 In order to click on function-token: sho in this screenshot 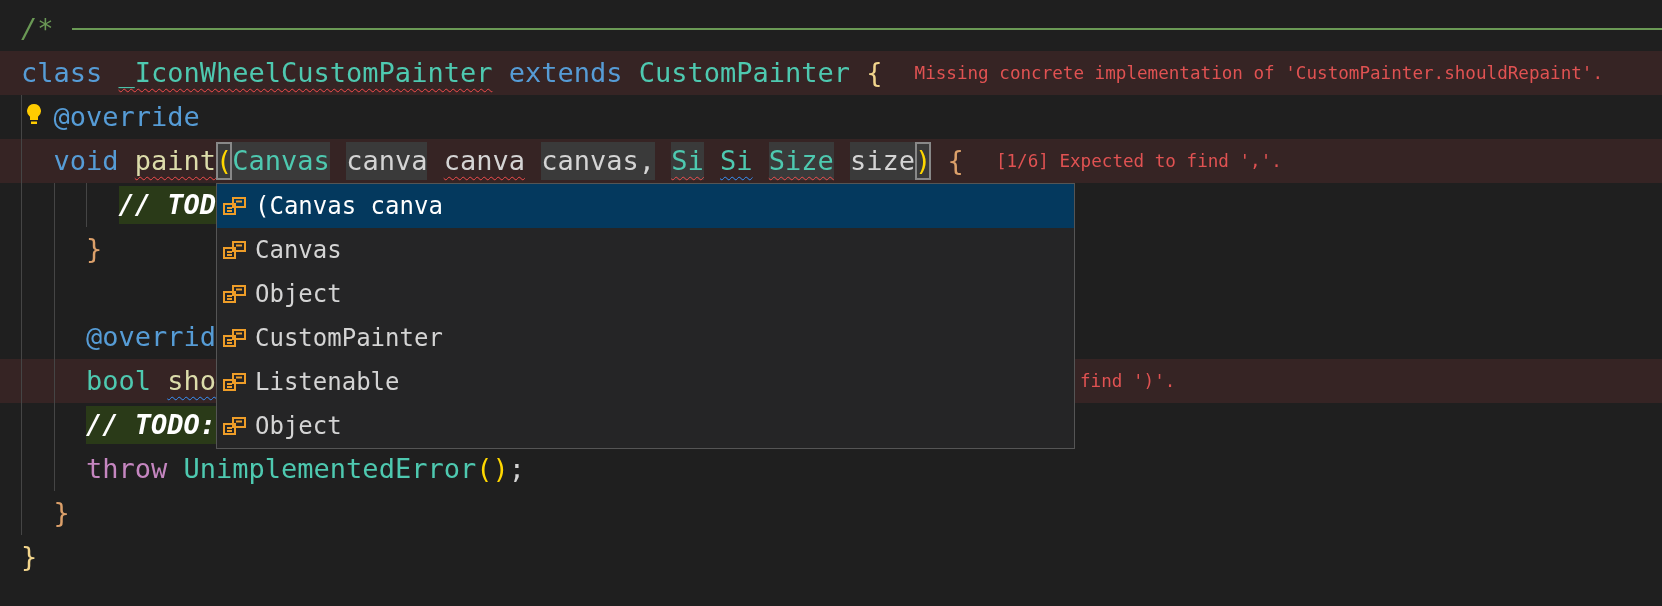, I will do `click(192, 381)`.